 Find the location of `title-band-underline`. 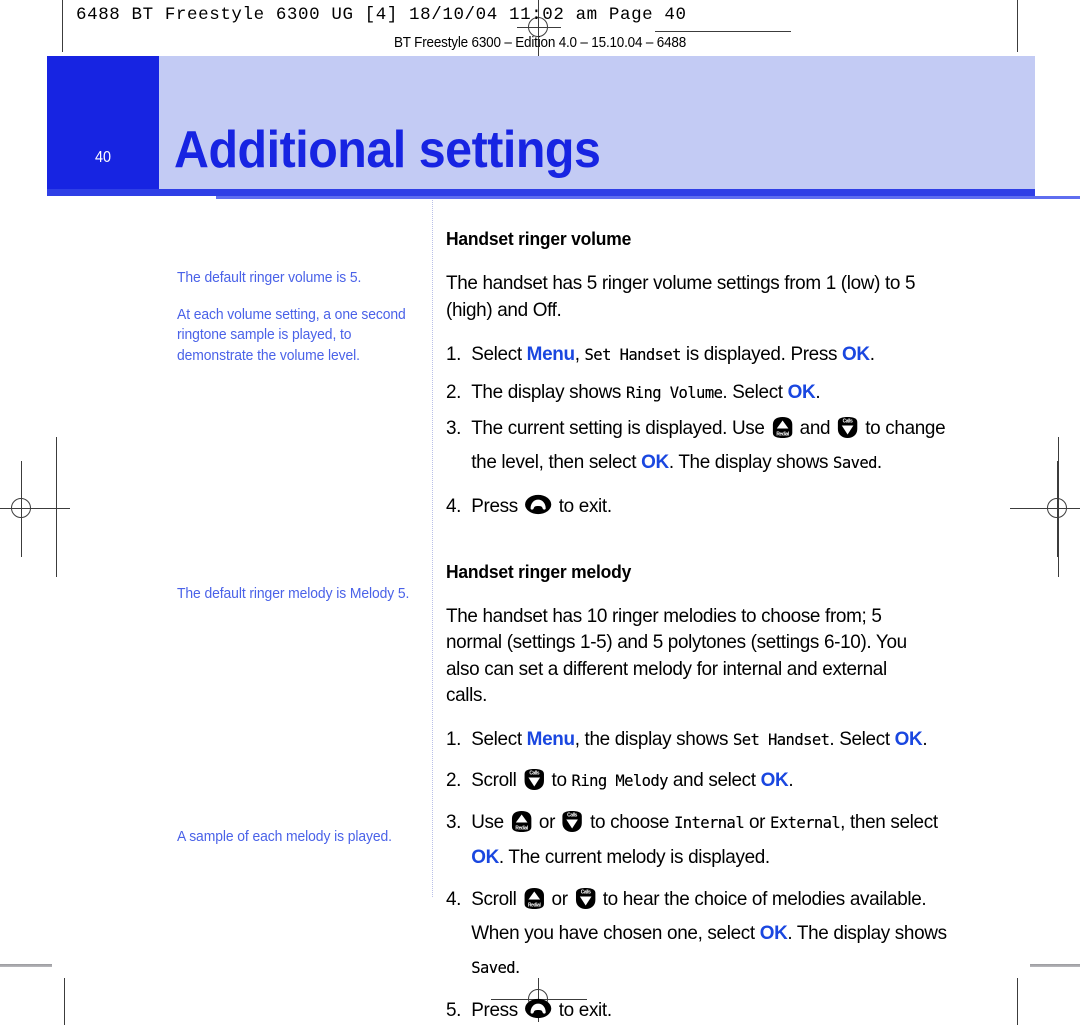

title-band-underline is located at coordinates (541, 192).